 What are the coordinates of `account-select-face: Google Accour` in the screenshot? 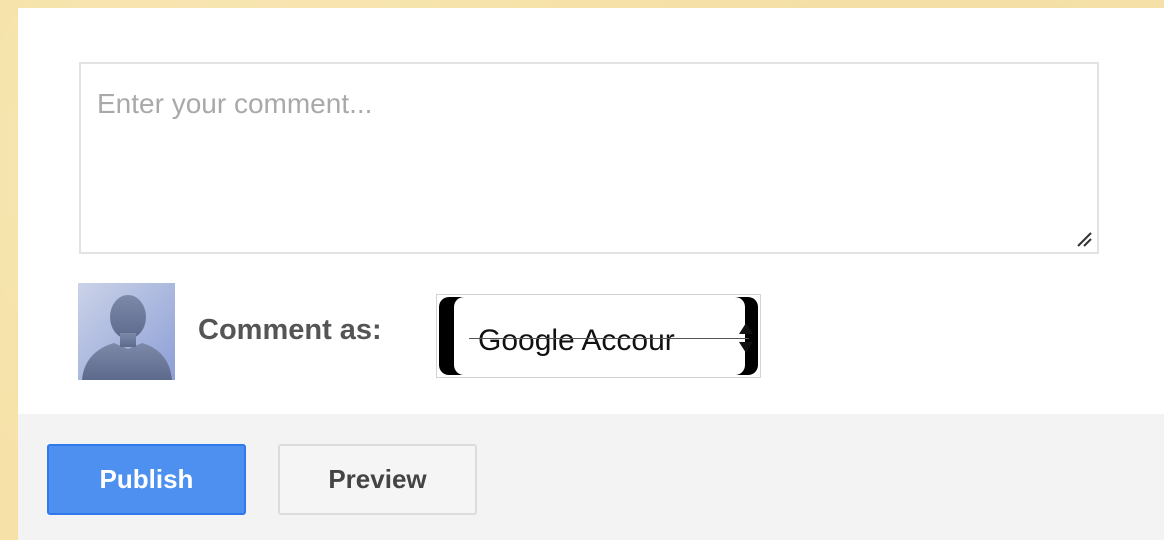 It's located at (603, 336).